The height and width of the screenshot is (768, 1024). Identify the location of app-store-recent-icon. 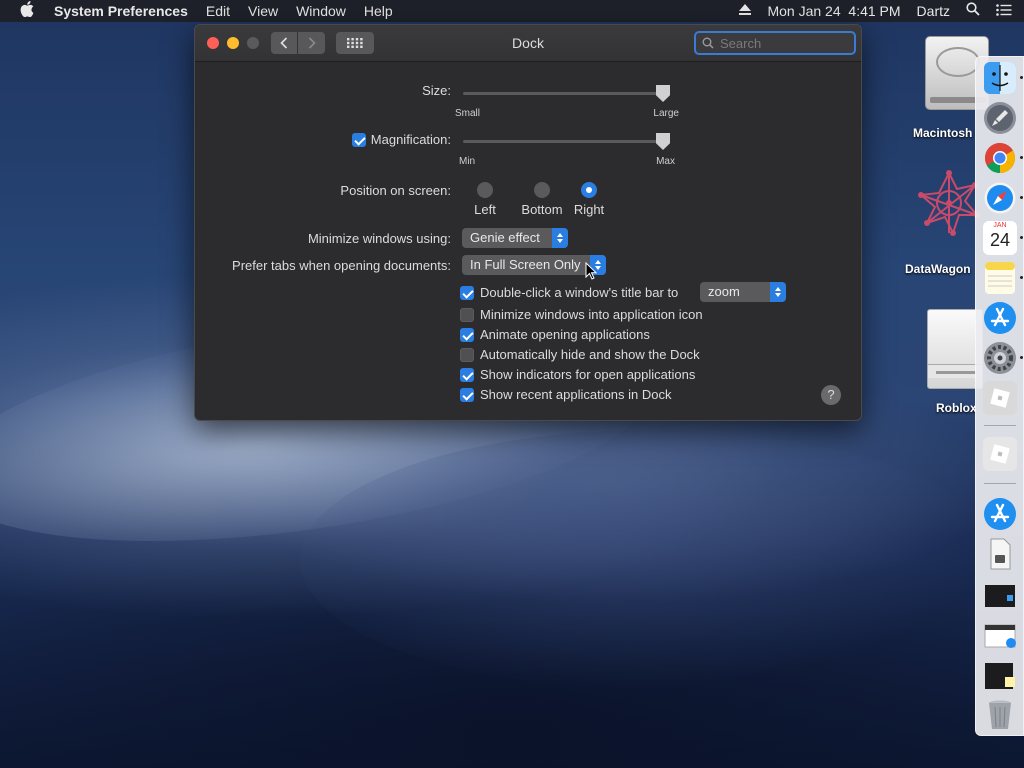
(1000, 514).